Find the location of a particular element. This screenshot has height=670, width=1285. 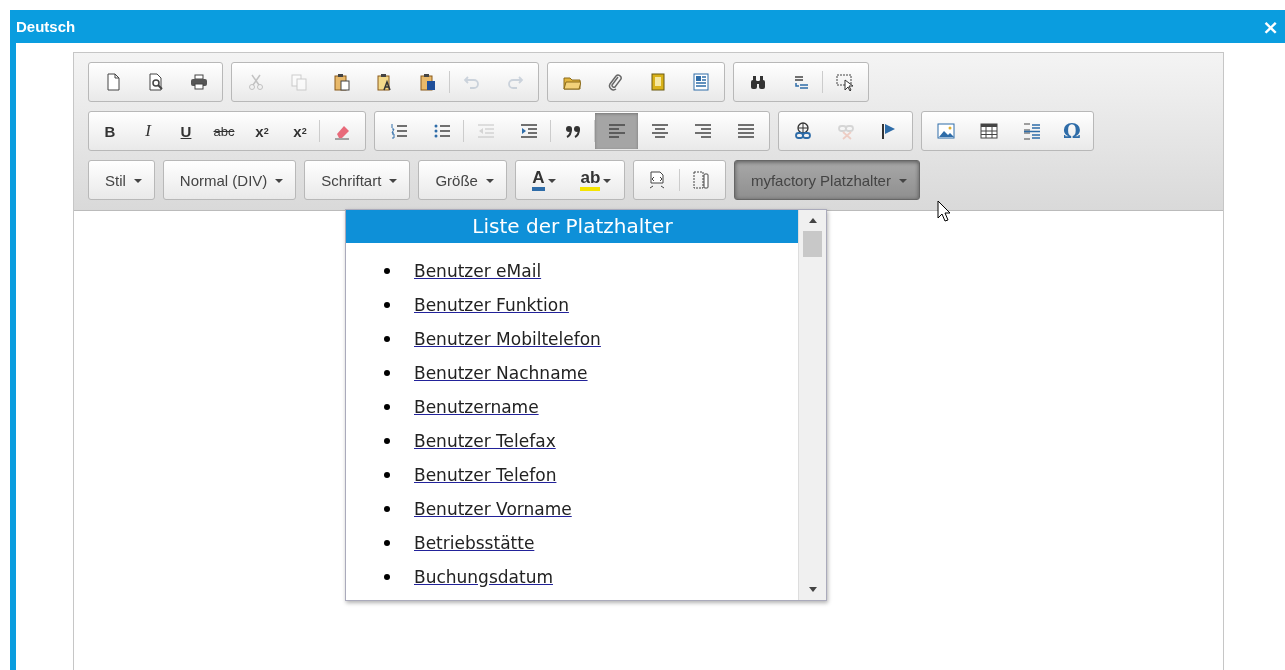

placeholder-link: Benutzer eMail is located at coordinates (478, 271).